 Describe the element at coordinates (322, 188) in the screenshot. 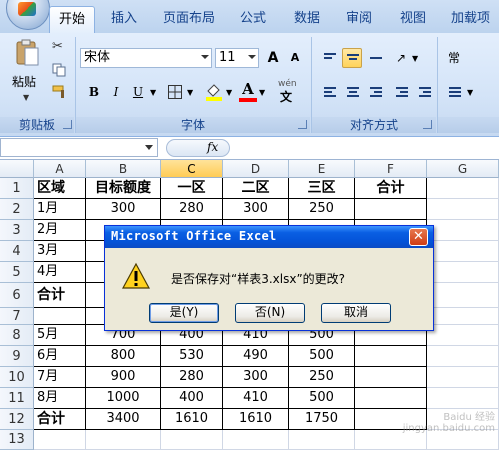

I see `cell-e1: 三区` at that location.